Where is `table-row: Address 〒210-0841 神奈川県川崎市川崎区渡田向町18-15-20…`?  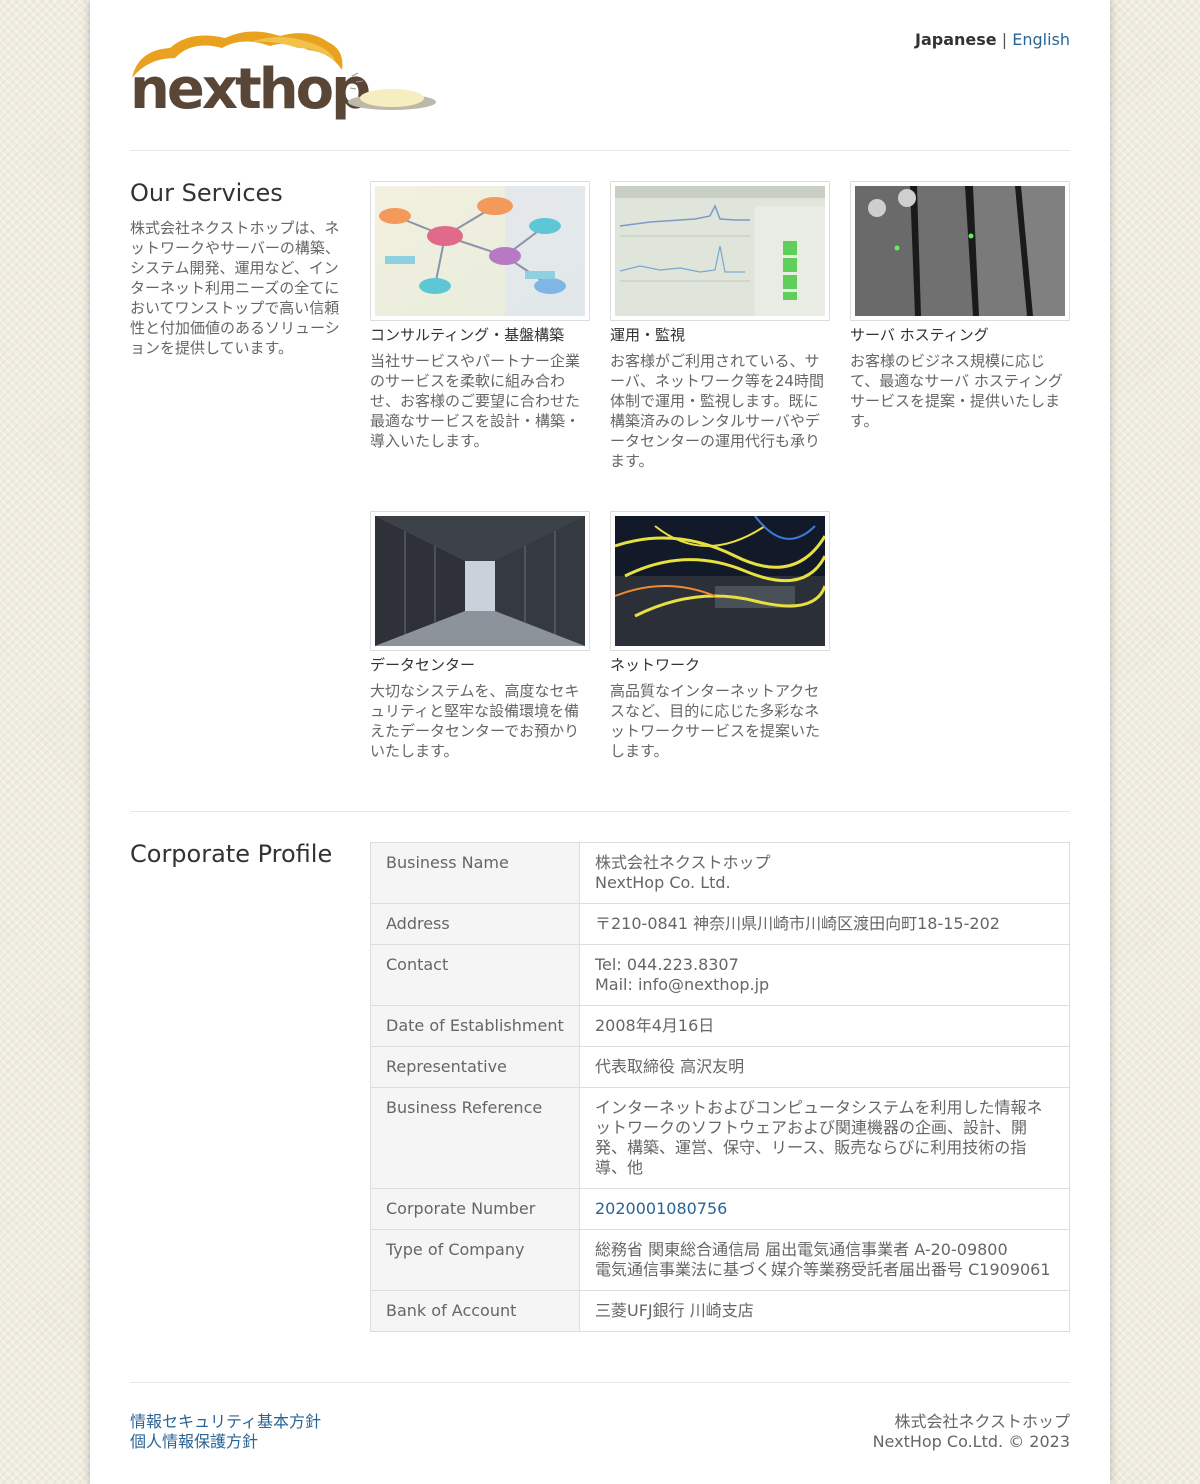
table-row: Address 〒210-0841 神奈川県川崎市川崎区渡田向町18-15-20… is located at coordinates (720, 924).